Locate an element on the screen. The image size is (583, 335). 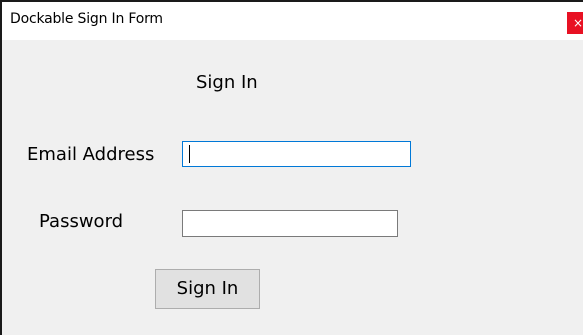
close-button: × is located at coordinates (575, 23).